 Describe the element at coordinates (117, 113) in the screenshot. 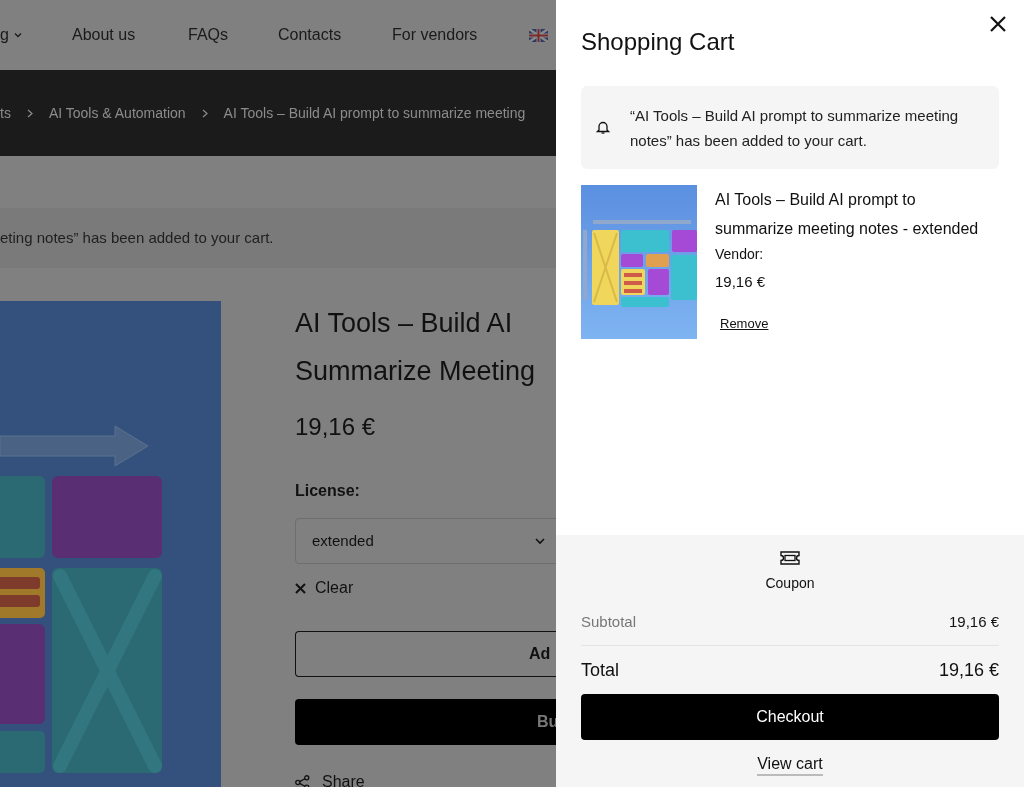

I see `breadcrumb-link: AI Tools & Automation` at that location.